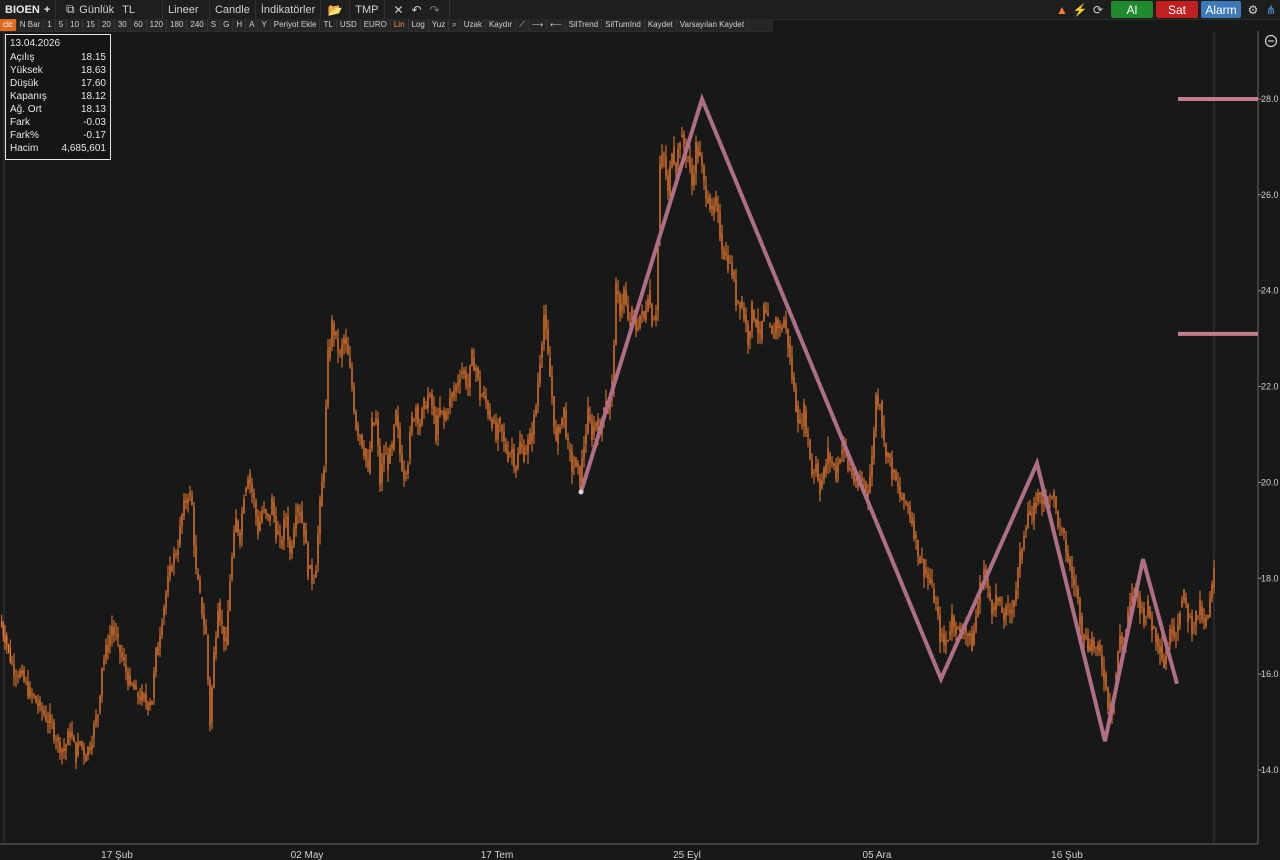 This screenshot has width=1280, height=860. I want to click on scale-selector: Lineer, so click(186, 9).